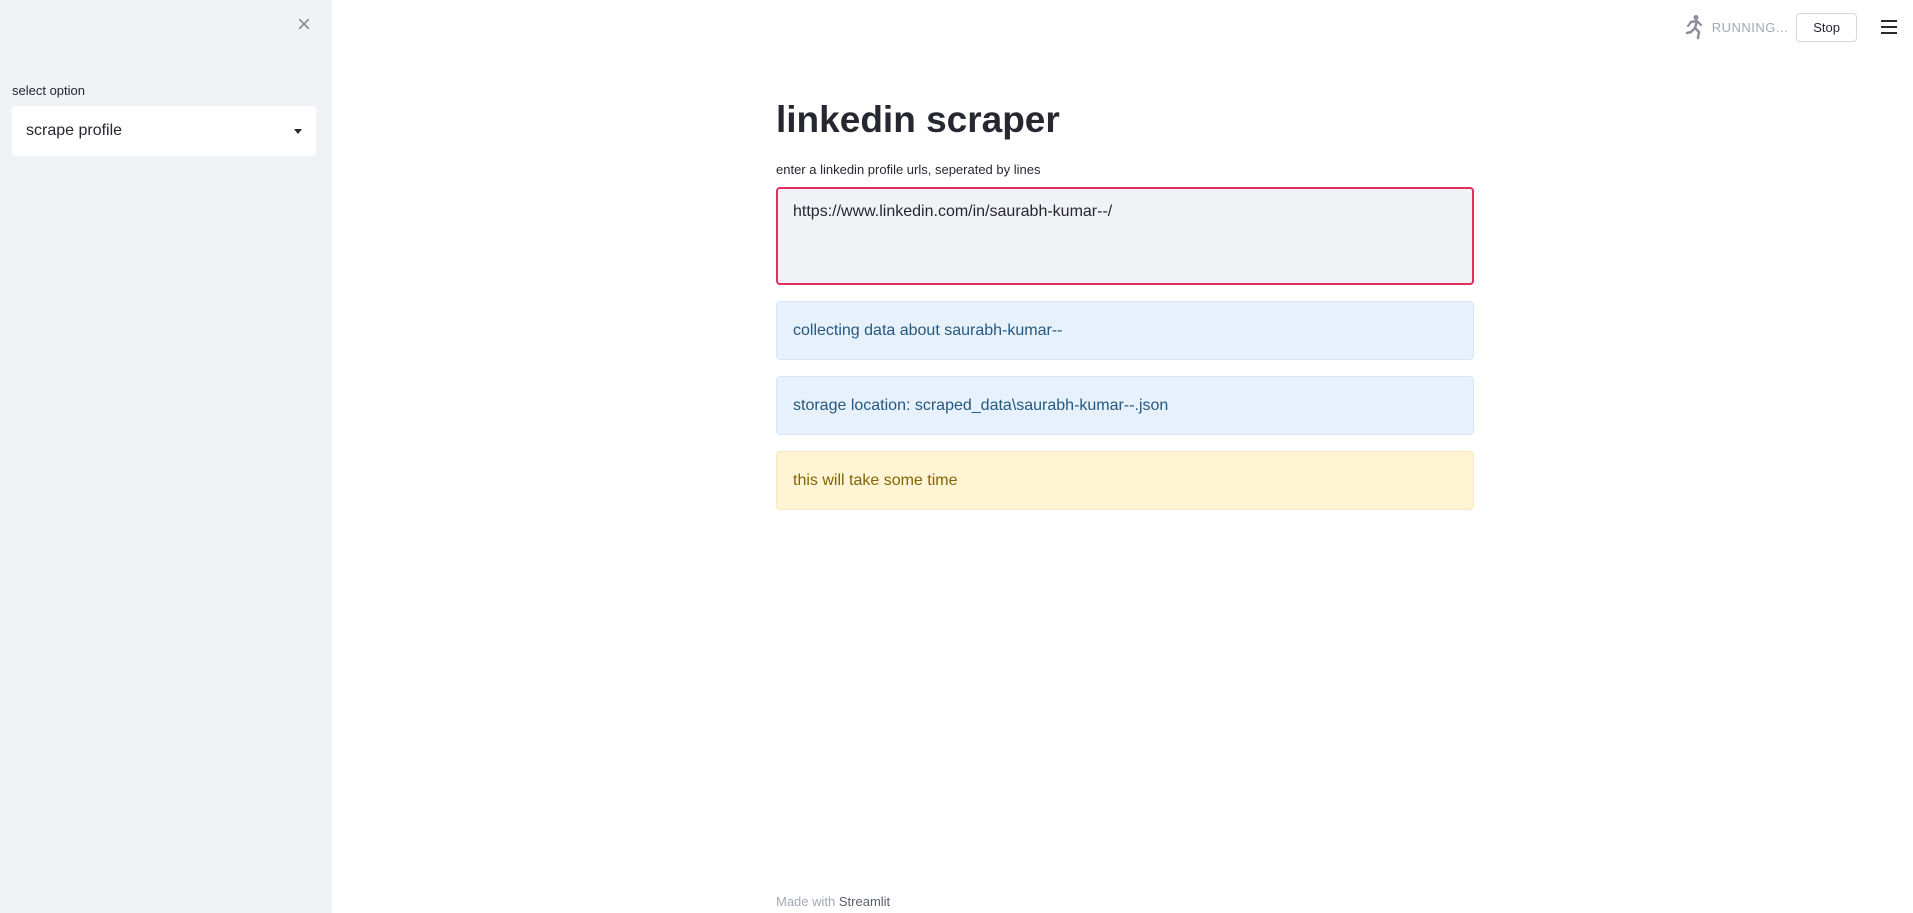  Describe the element at coordinates (864, 901) in the screenshot. I see `streamlit-link: Streamlit` at that location.